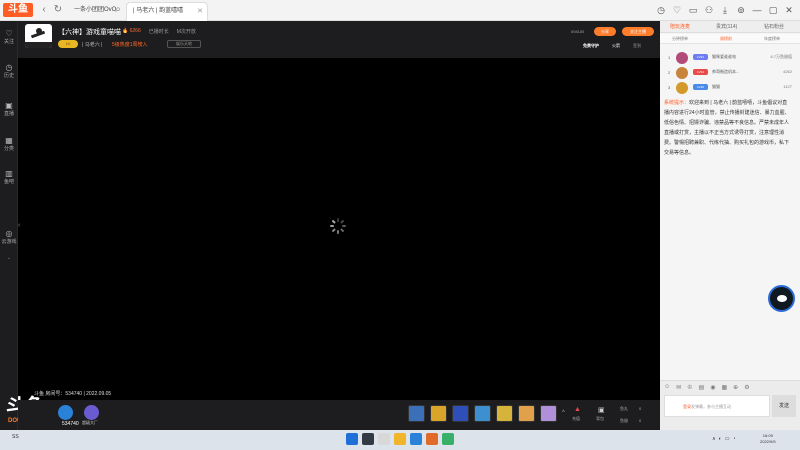 The image size is (800, 450). What do you see at coordinates (678, 387) in the screenshot?
I see `message-icon: ✉` at bounding box center [678, 387].